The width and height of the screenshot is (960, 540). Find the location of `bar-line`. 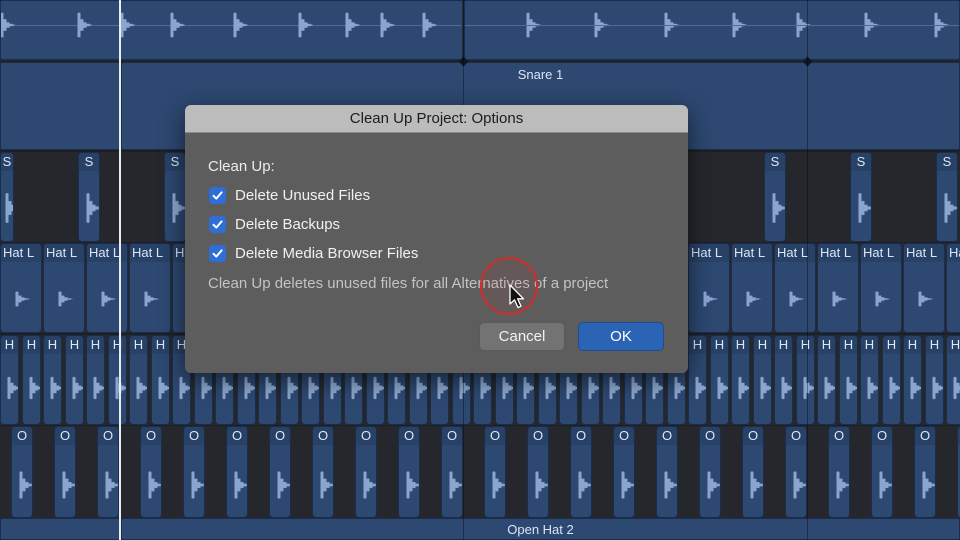

bar-line is located at coordinates (807, 270).